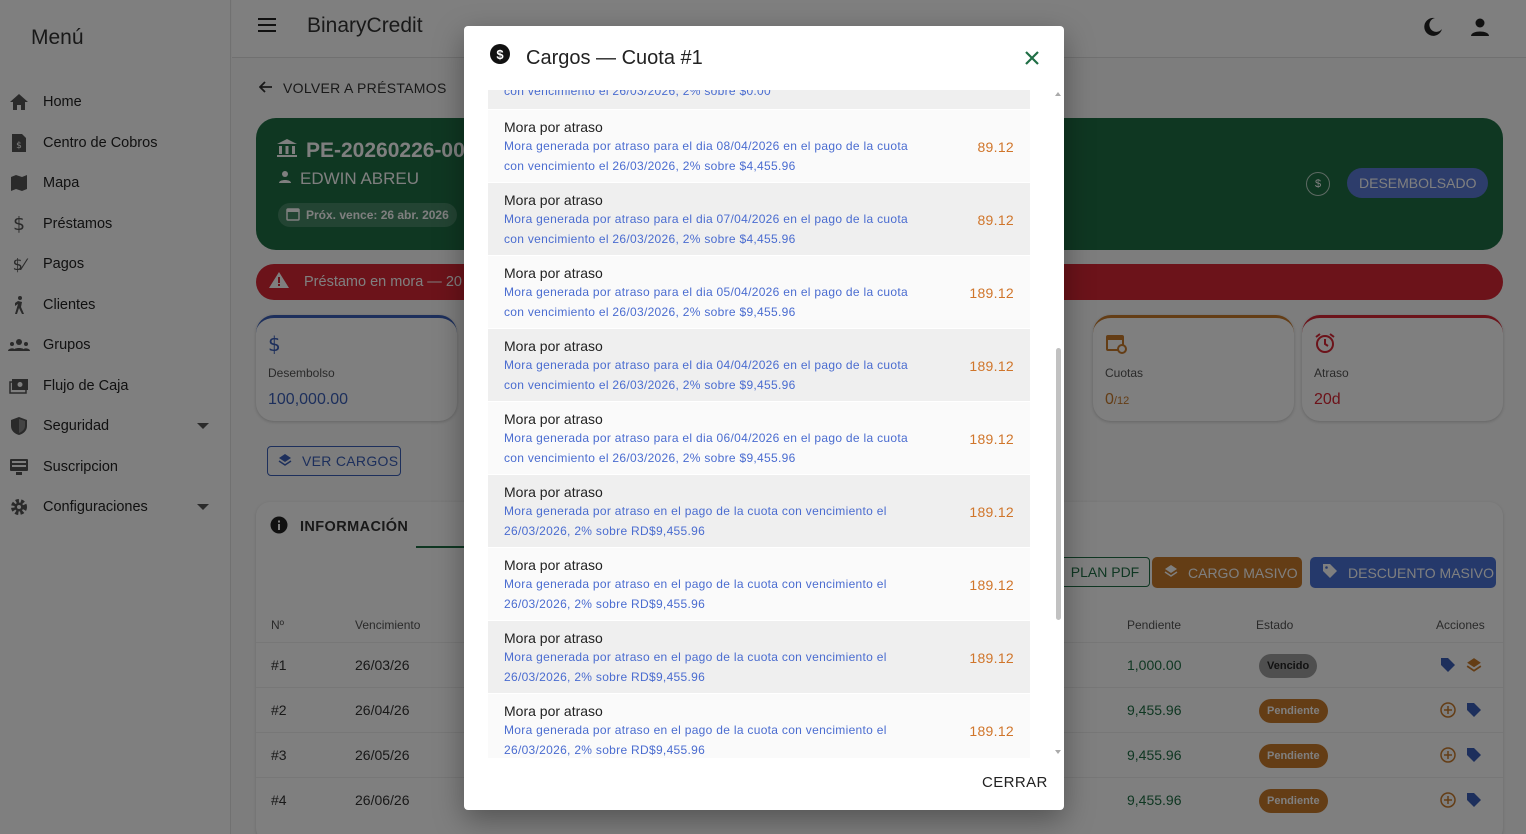  Describe the element at coordinates (1015, 782) in the screenshot. I see `cerrar-button: CERRAR` at that location.